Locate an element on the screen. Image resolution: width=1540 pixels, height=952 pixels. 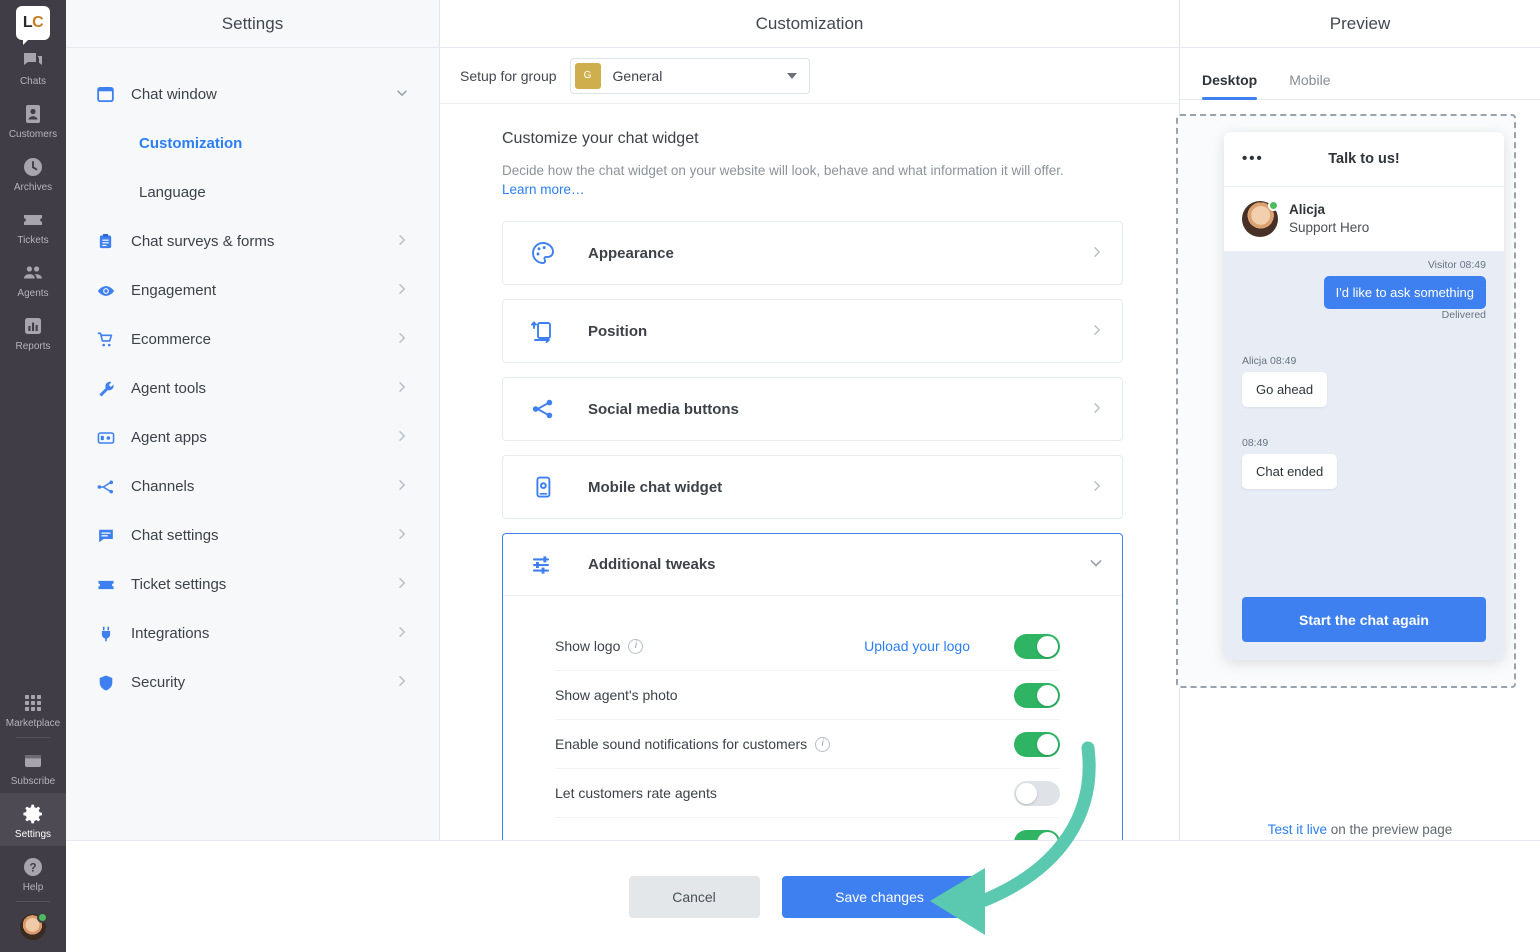
toggle-show-agents-photo is located at coordinates (1037, 695).